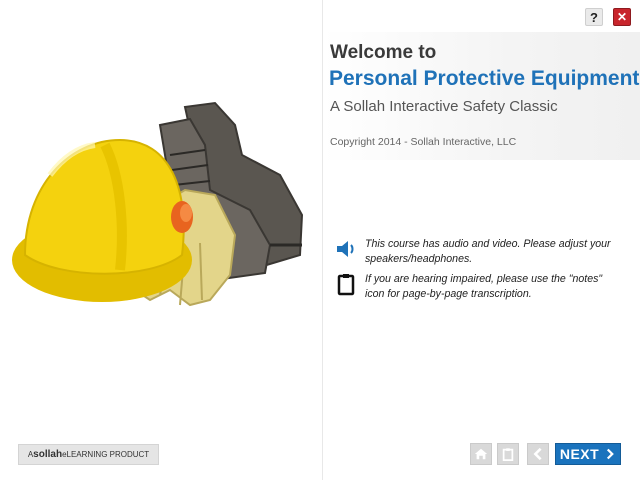  What do you see at coordinates (383, 52) in the screenshot?
I see `welcome-text: Welcome to` at bounding box center [383, 52].